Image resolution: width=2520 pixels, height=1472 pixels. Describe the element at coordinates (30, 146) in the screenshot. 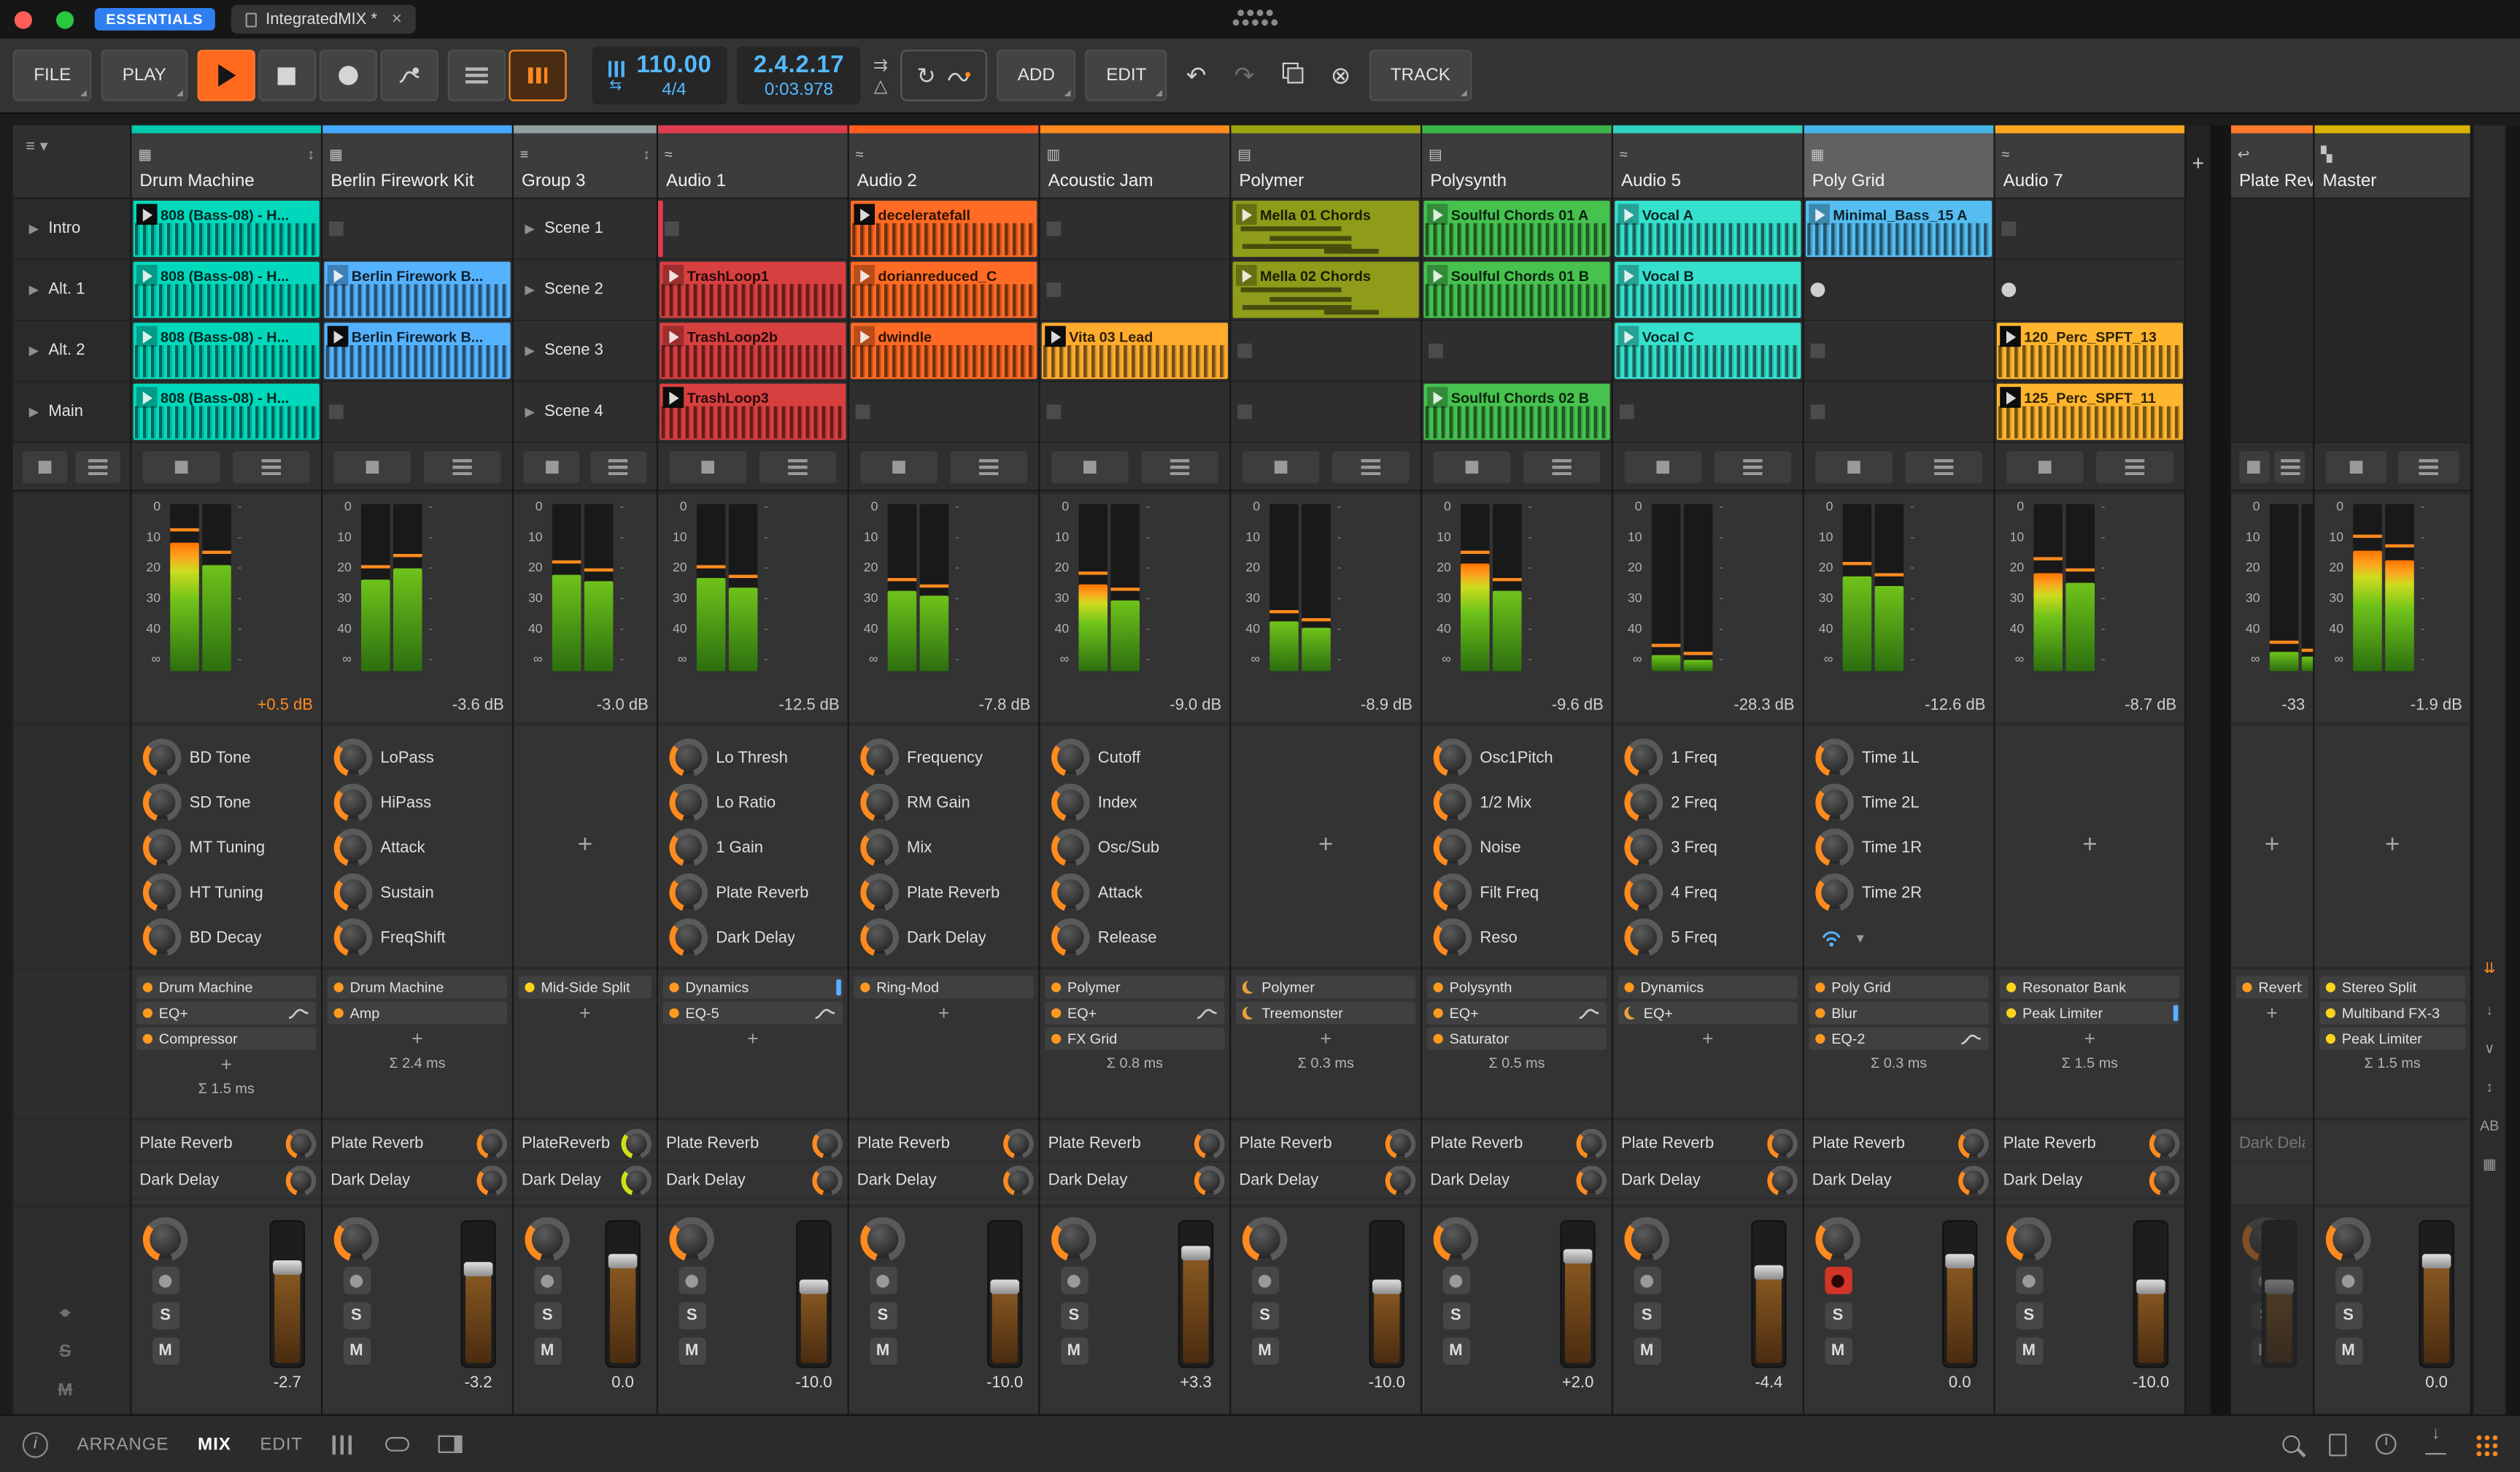

I see `scene-menu-icon: ≡` at that location.